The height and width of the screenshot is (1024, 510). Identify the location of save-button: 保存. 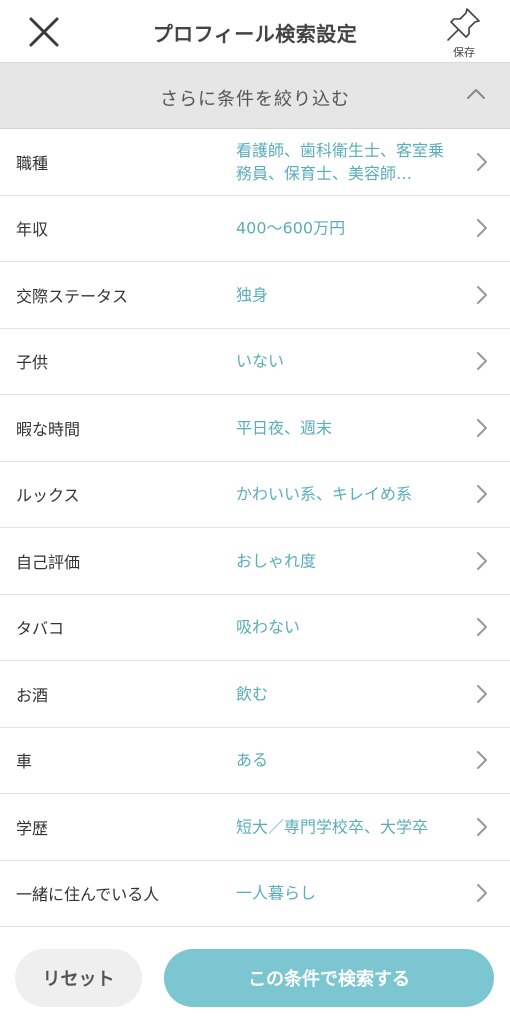
(464, 33).